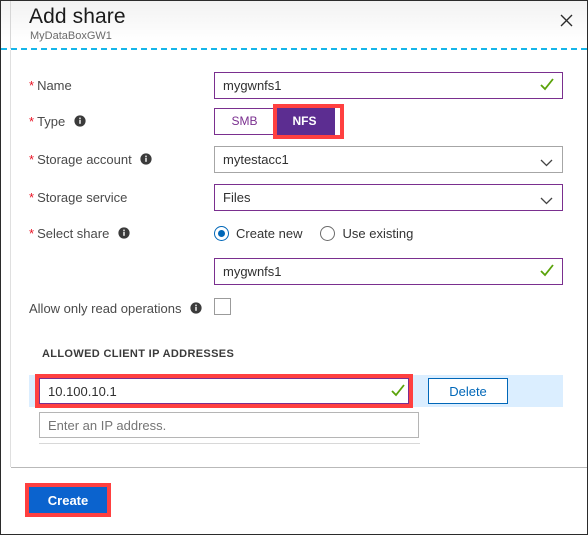 This screenshot has height=535, width=588. I want to click on close-button, so click(566, 20).